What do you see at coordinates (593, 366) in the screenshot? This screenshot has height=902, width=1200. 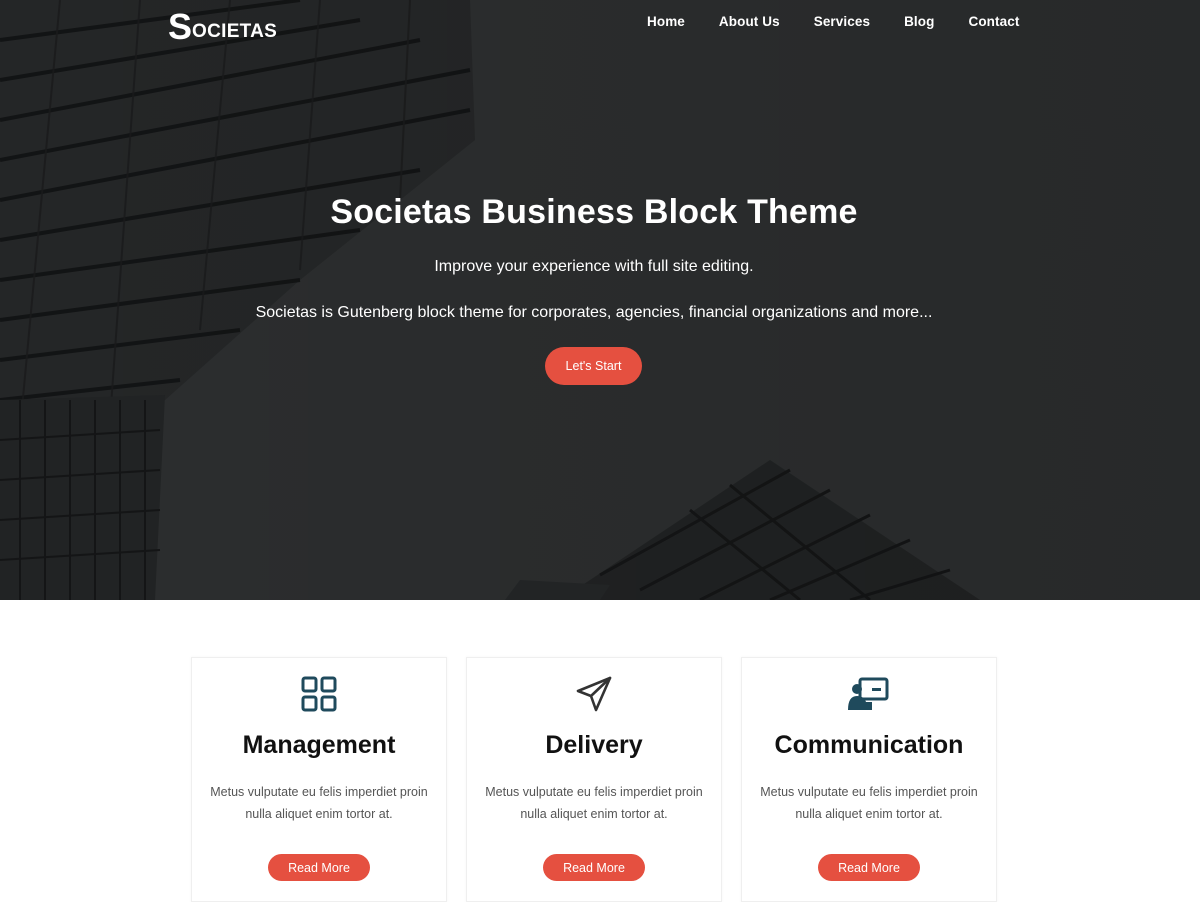 I see `lets-start-button: Let's Start` at bounding box center [593, 366].